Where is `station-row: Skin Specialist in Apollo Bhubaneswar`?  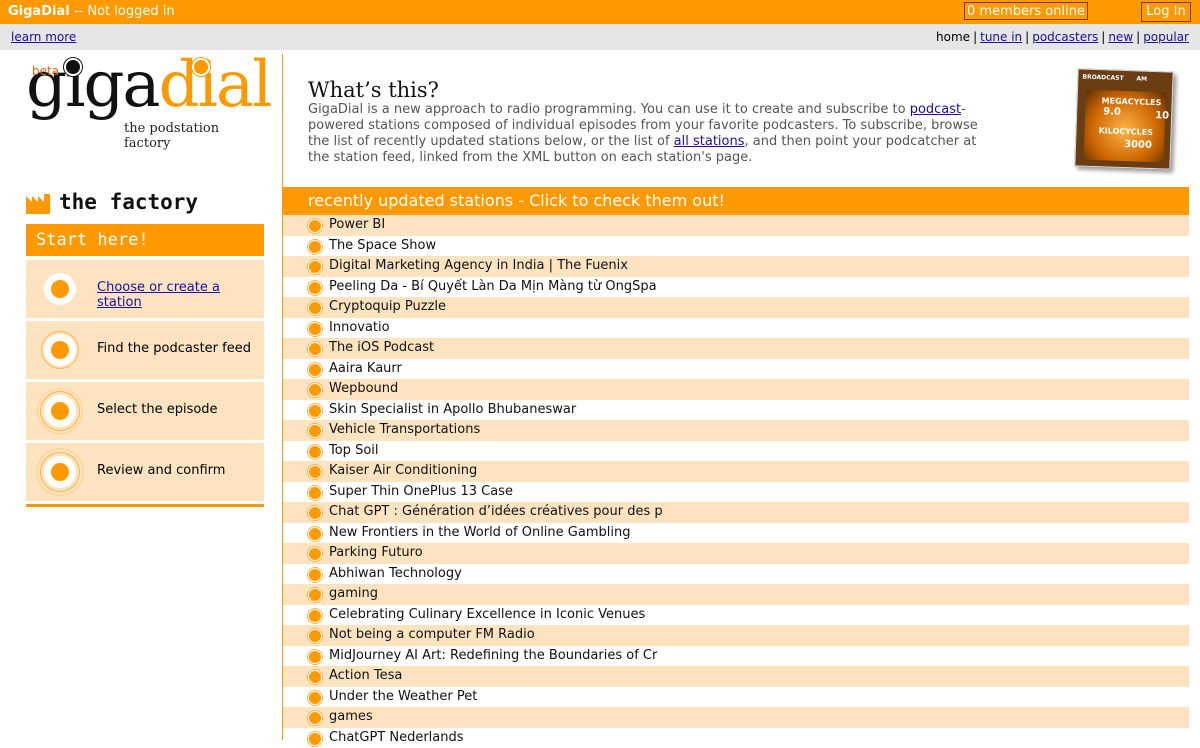 station-row: Skin Specialist in Apollo Bhubaneswar is located at coordinates (736, 410).